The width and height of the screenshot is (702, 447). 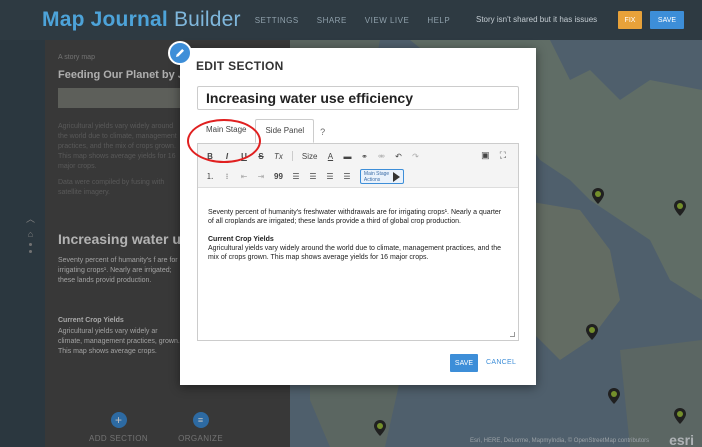 What do you see at coordinates (207, 19) in the screenshot?
I see `app-title-suffix: Builder` at bounding box center [207, 19].